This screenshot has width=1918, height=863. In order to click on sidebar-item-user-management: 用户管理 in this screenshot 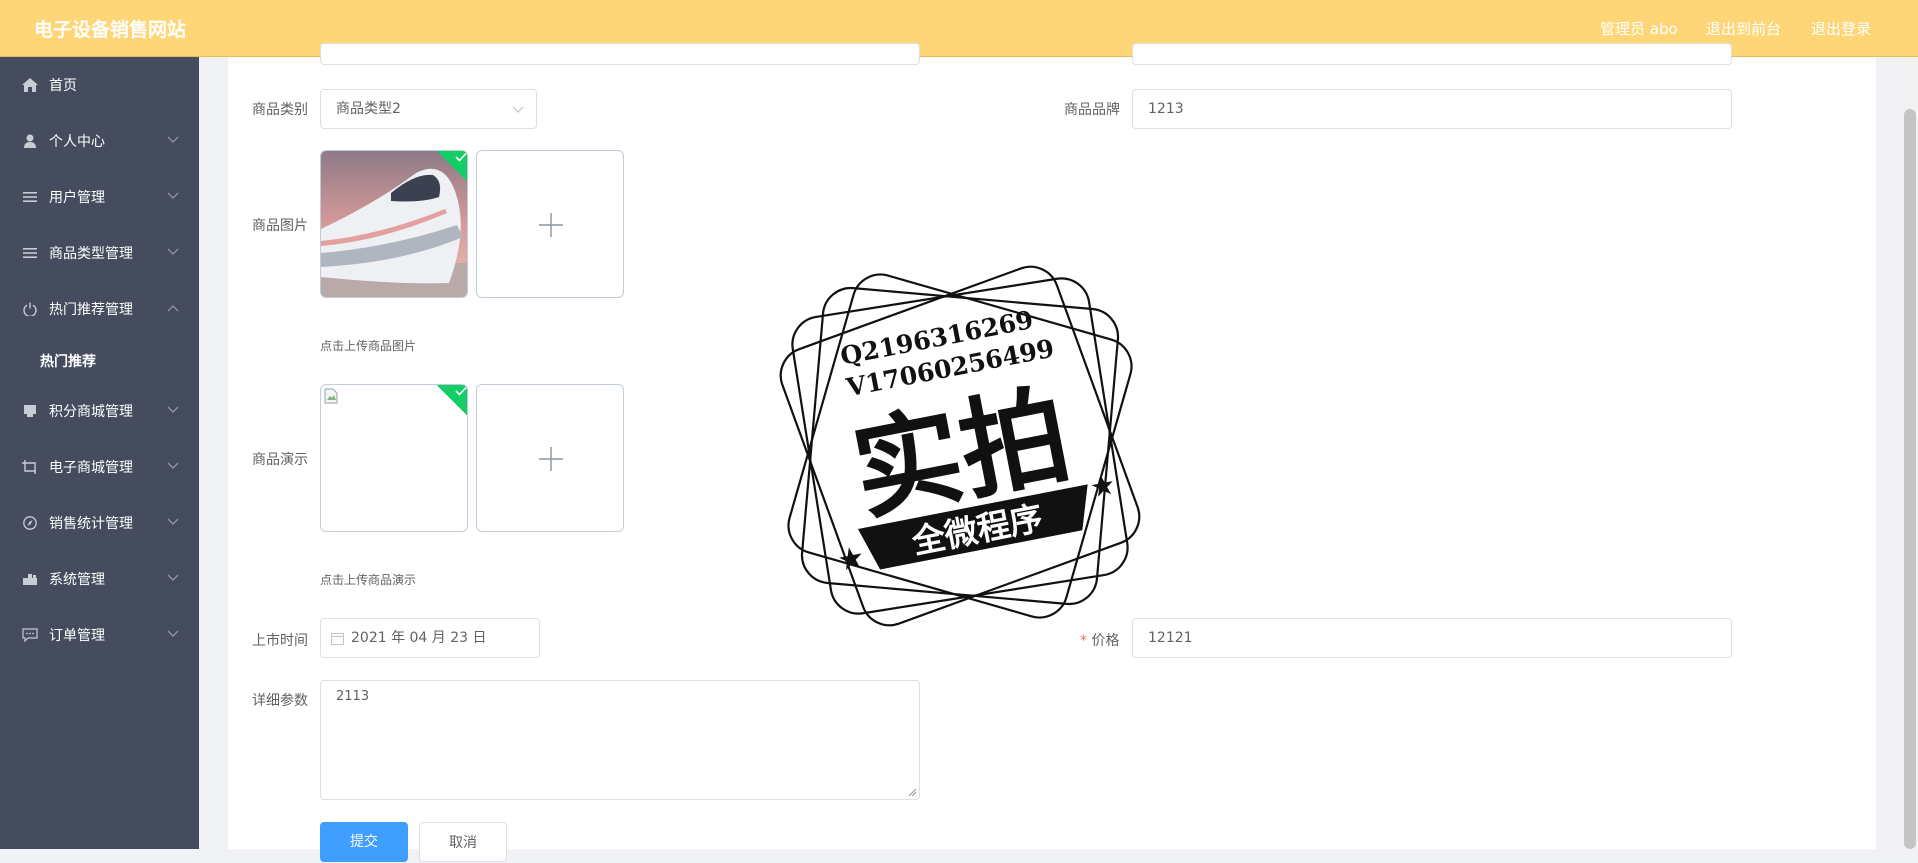, I will do `click(99, 197)`.